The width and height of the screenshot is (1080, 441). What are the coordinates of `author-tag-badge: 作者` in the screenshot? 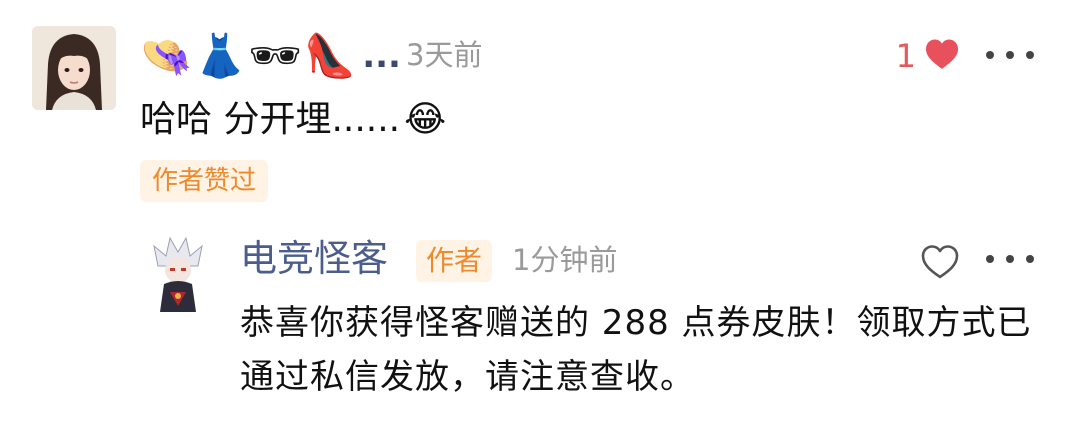 It's located at (454, 261).